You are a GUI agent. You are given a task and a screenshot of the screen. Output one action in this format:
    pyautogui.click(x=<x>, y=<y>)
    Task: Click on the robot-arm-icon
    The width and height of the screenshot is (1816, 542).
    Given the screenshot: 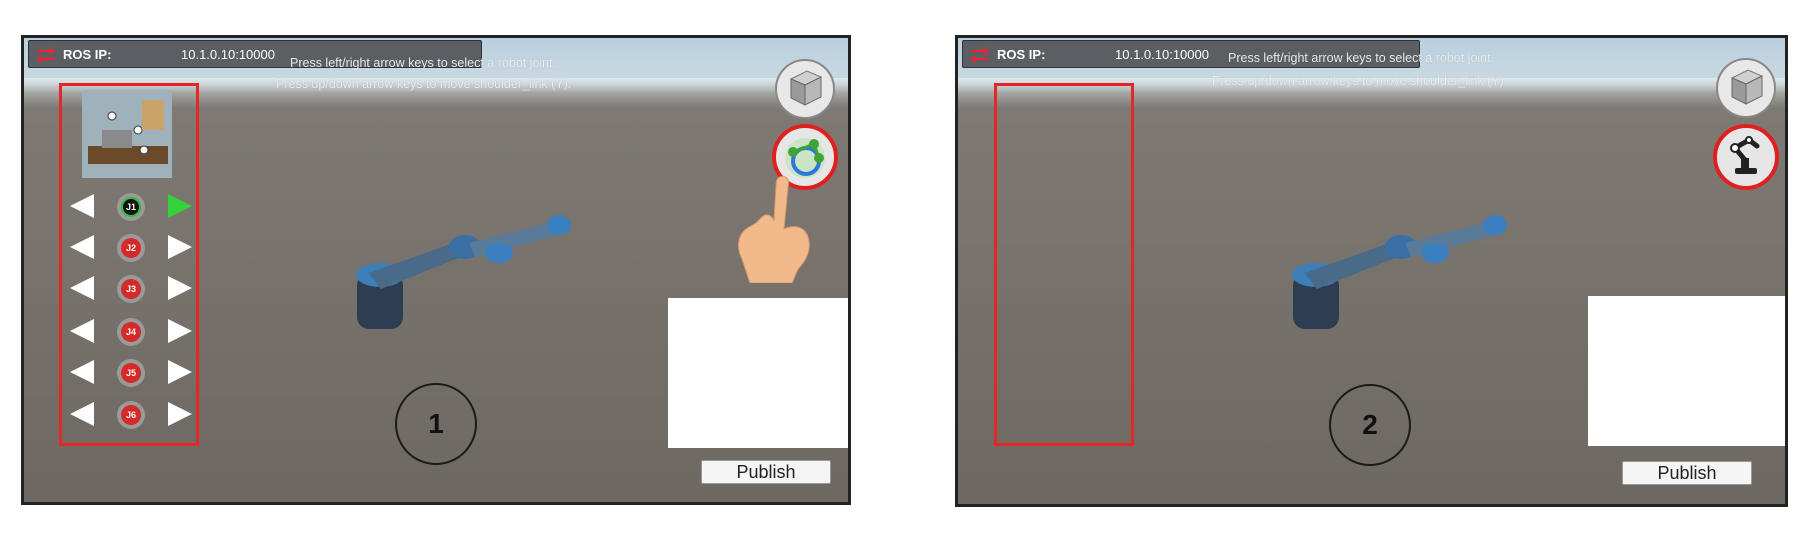 What is the action you would take?
    pyautogui.click(x=1746, y=158)
    